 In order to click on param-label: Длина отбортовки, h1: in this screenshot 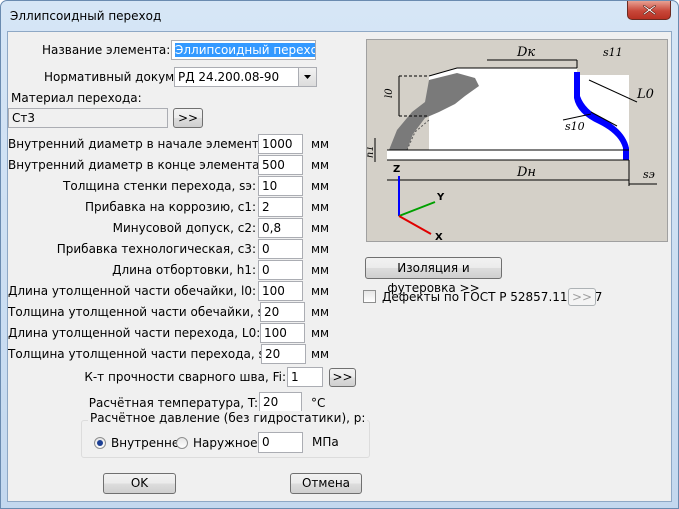, I will do `click(184, 270)`.